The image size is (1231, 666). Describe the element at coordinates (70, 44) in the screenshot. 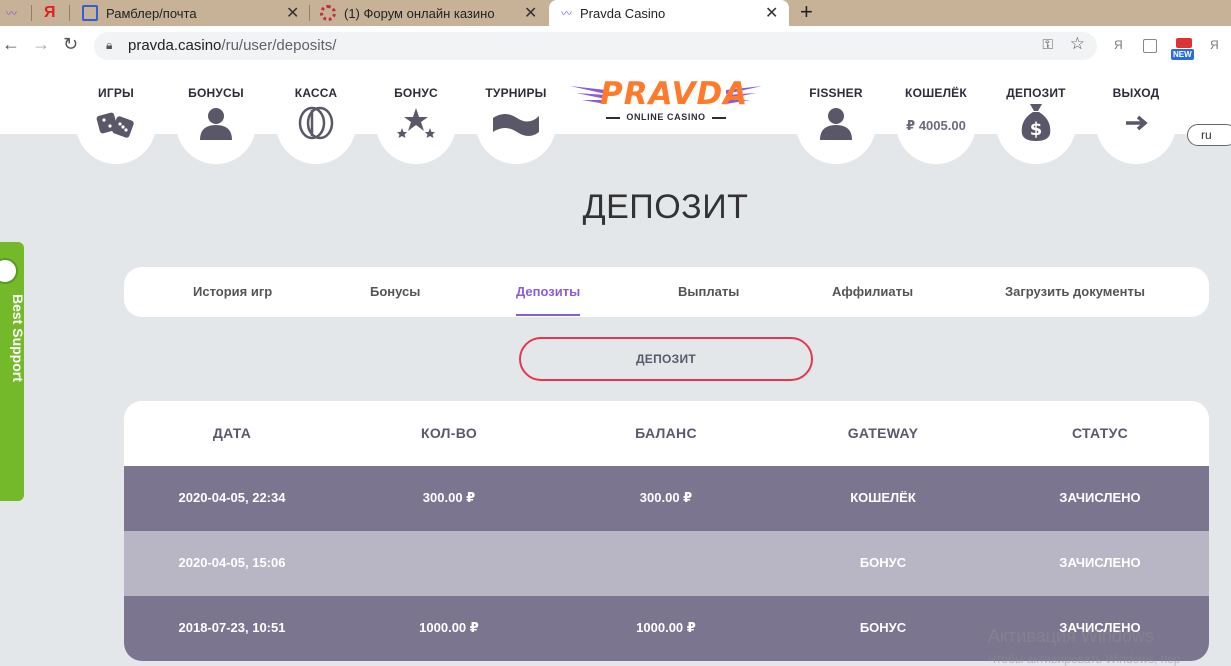

I see `reload-icon: ↻` at that location.